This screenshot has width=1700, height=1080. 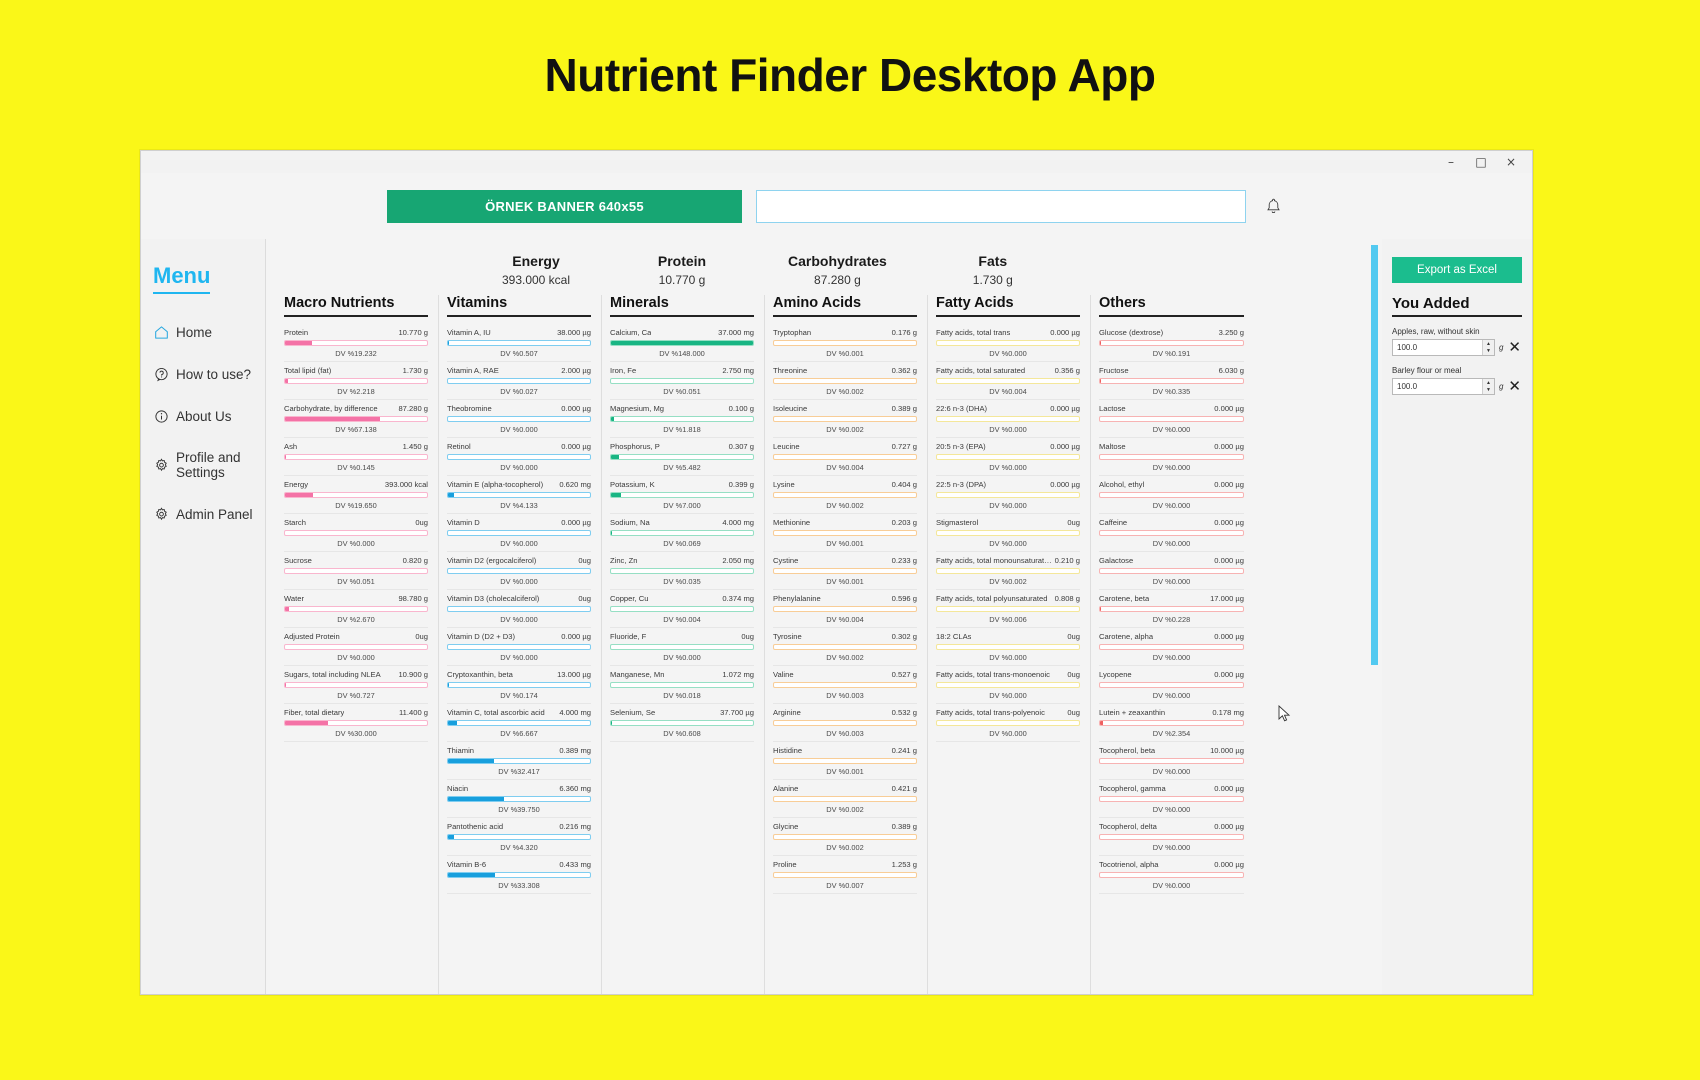 I want to click on maximize-icon: □, so click(x=1481, y=162).